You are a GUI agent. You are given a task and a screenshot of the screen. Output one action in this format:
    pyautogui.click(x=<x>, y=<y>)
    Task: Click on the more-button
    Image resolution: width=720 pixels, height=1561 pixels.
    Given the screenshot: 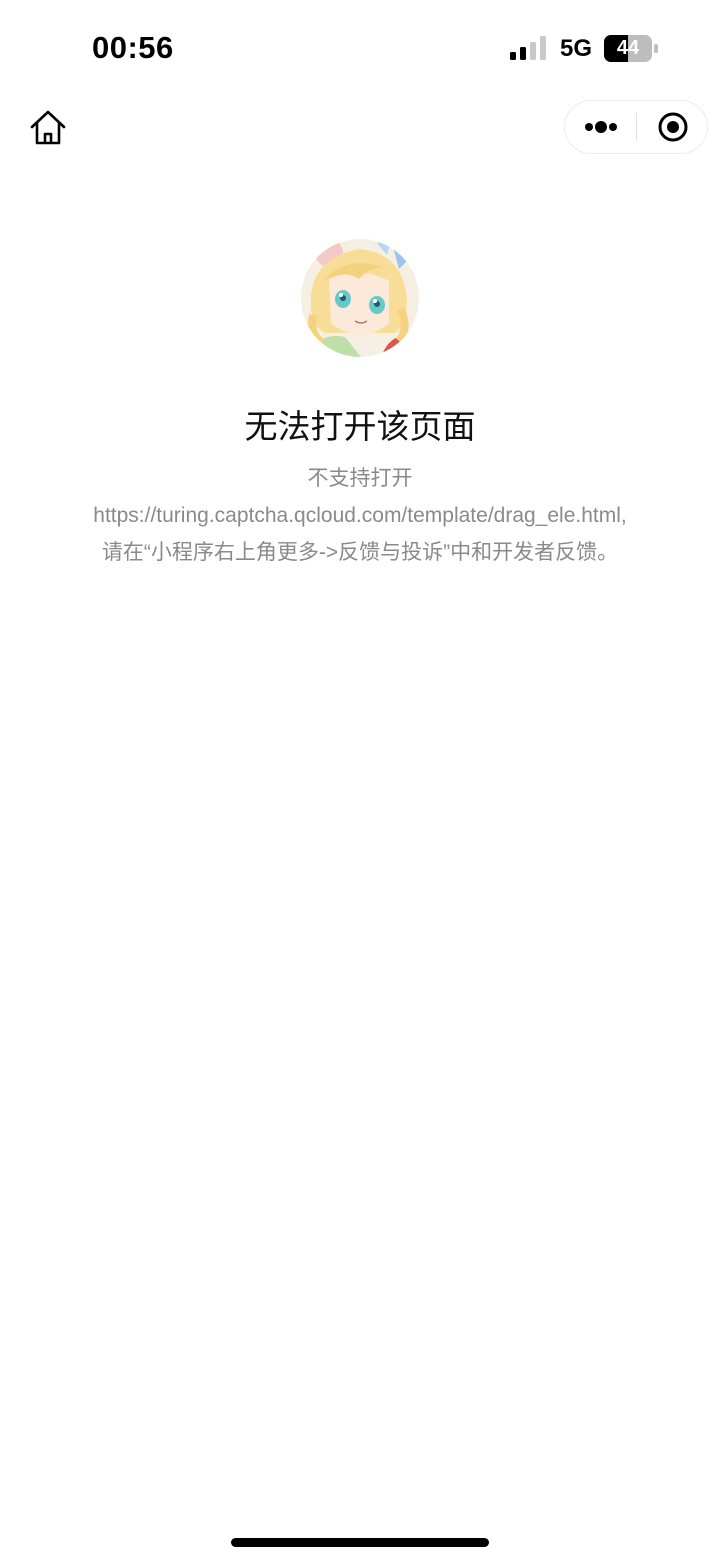 What is the action you would take?
    pyautogui.click(x=601, y=127)
    